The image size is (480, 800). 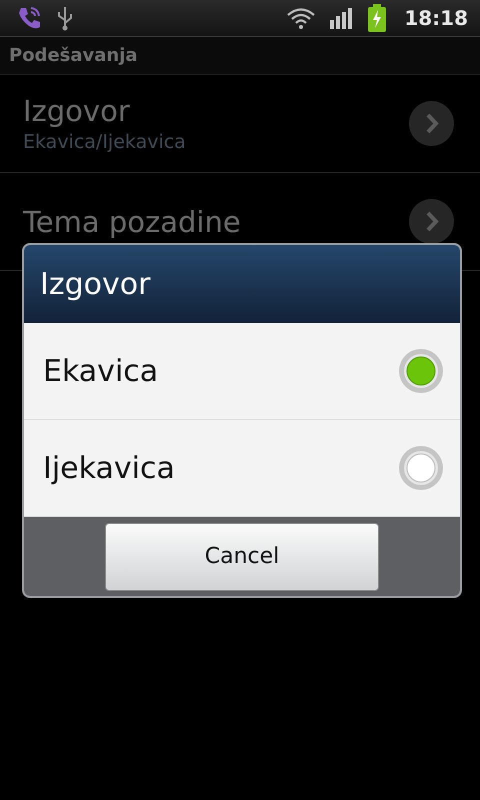 I want to click on settings-item: Izgovor Ekavica/Ijekavica, so click(x=240, y=124).